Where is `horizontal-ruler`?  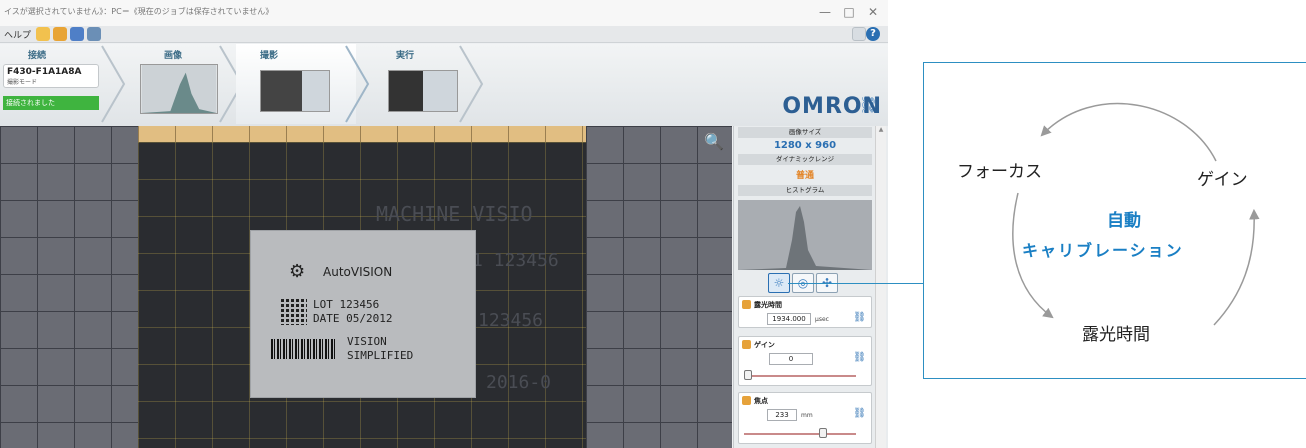 horizontal-ruler is located at coordinates (362, 134).